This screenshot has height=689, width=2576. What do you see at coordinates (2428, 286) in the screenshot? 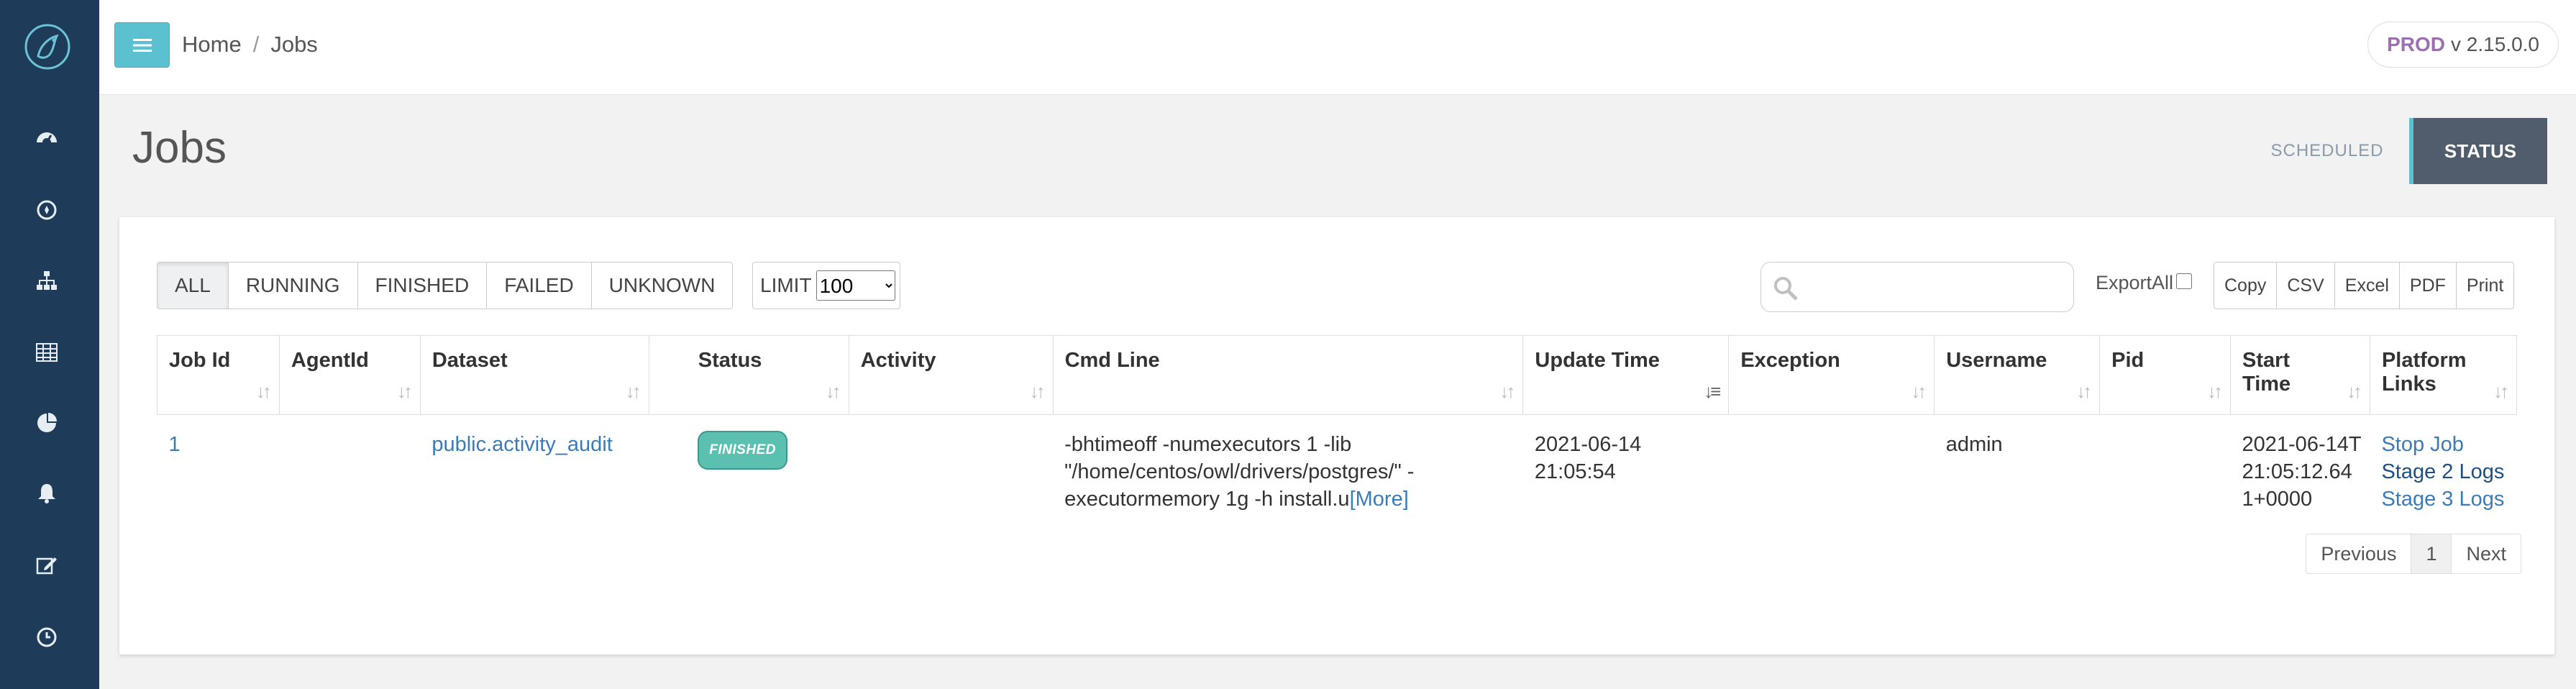
I see `pdf-button: PDF` at bounding box center [2428, 286].